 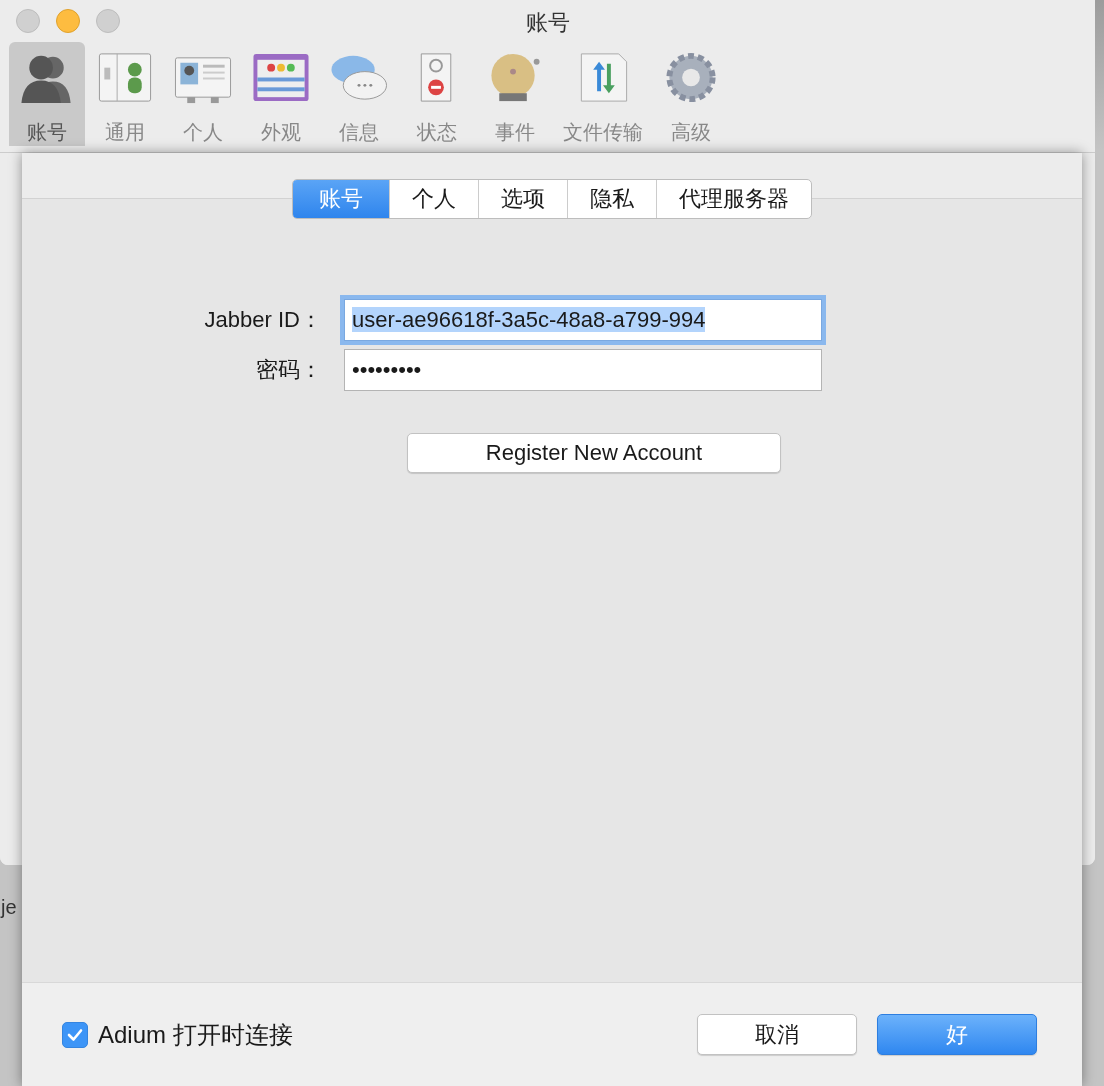 I want to click on password-field: •••••••••, so click(x=583, y=370).